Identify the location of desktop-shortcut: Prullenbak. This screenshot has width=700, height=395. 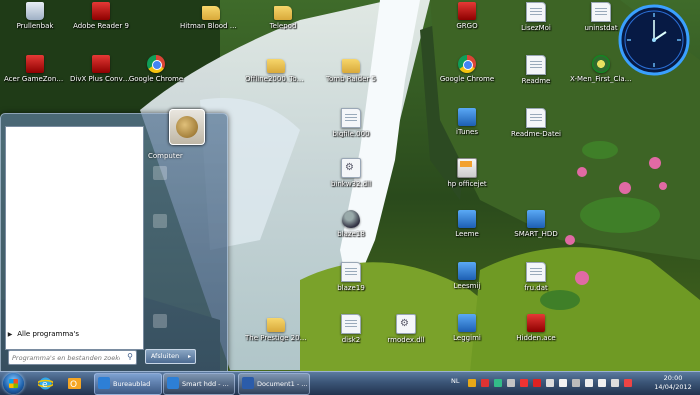
(35, 16).